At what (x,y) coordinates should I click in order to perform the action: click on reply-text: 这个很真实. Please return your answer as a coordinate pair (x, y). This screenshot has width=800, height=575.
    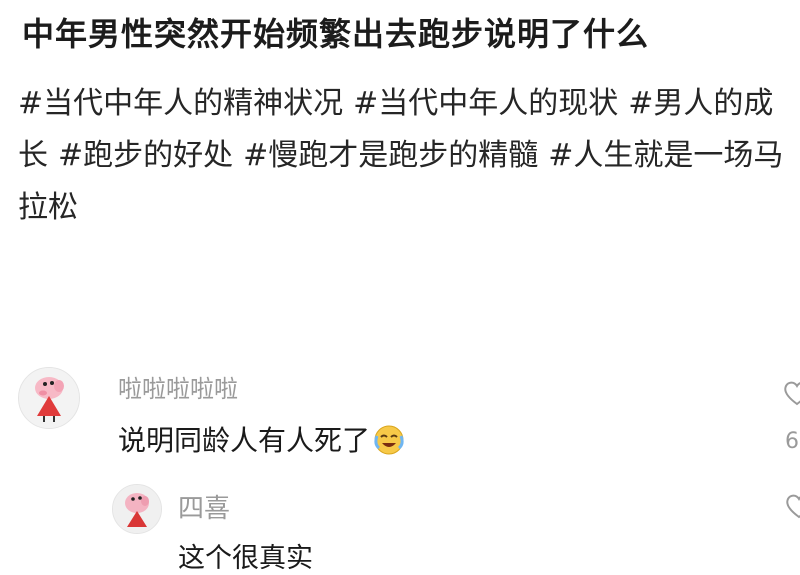
    Looking at the image, I should click on (245, 558).